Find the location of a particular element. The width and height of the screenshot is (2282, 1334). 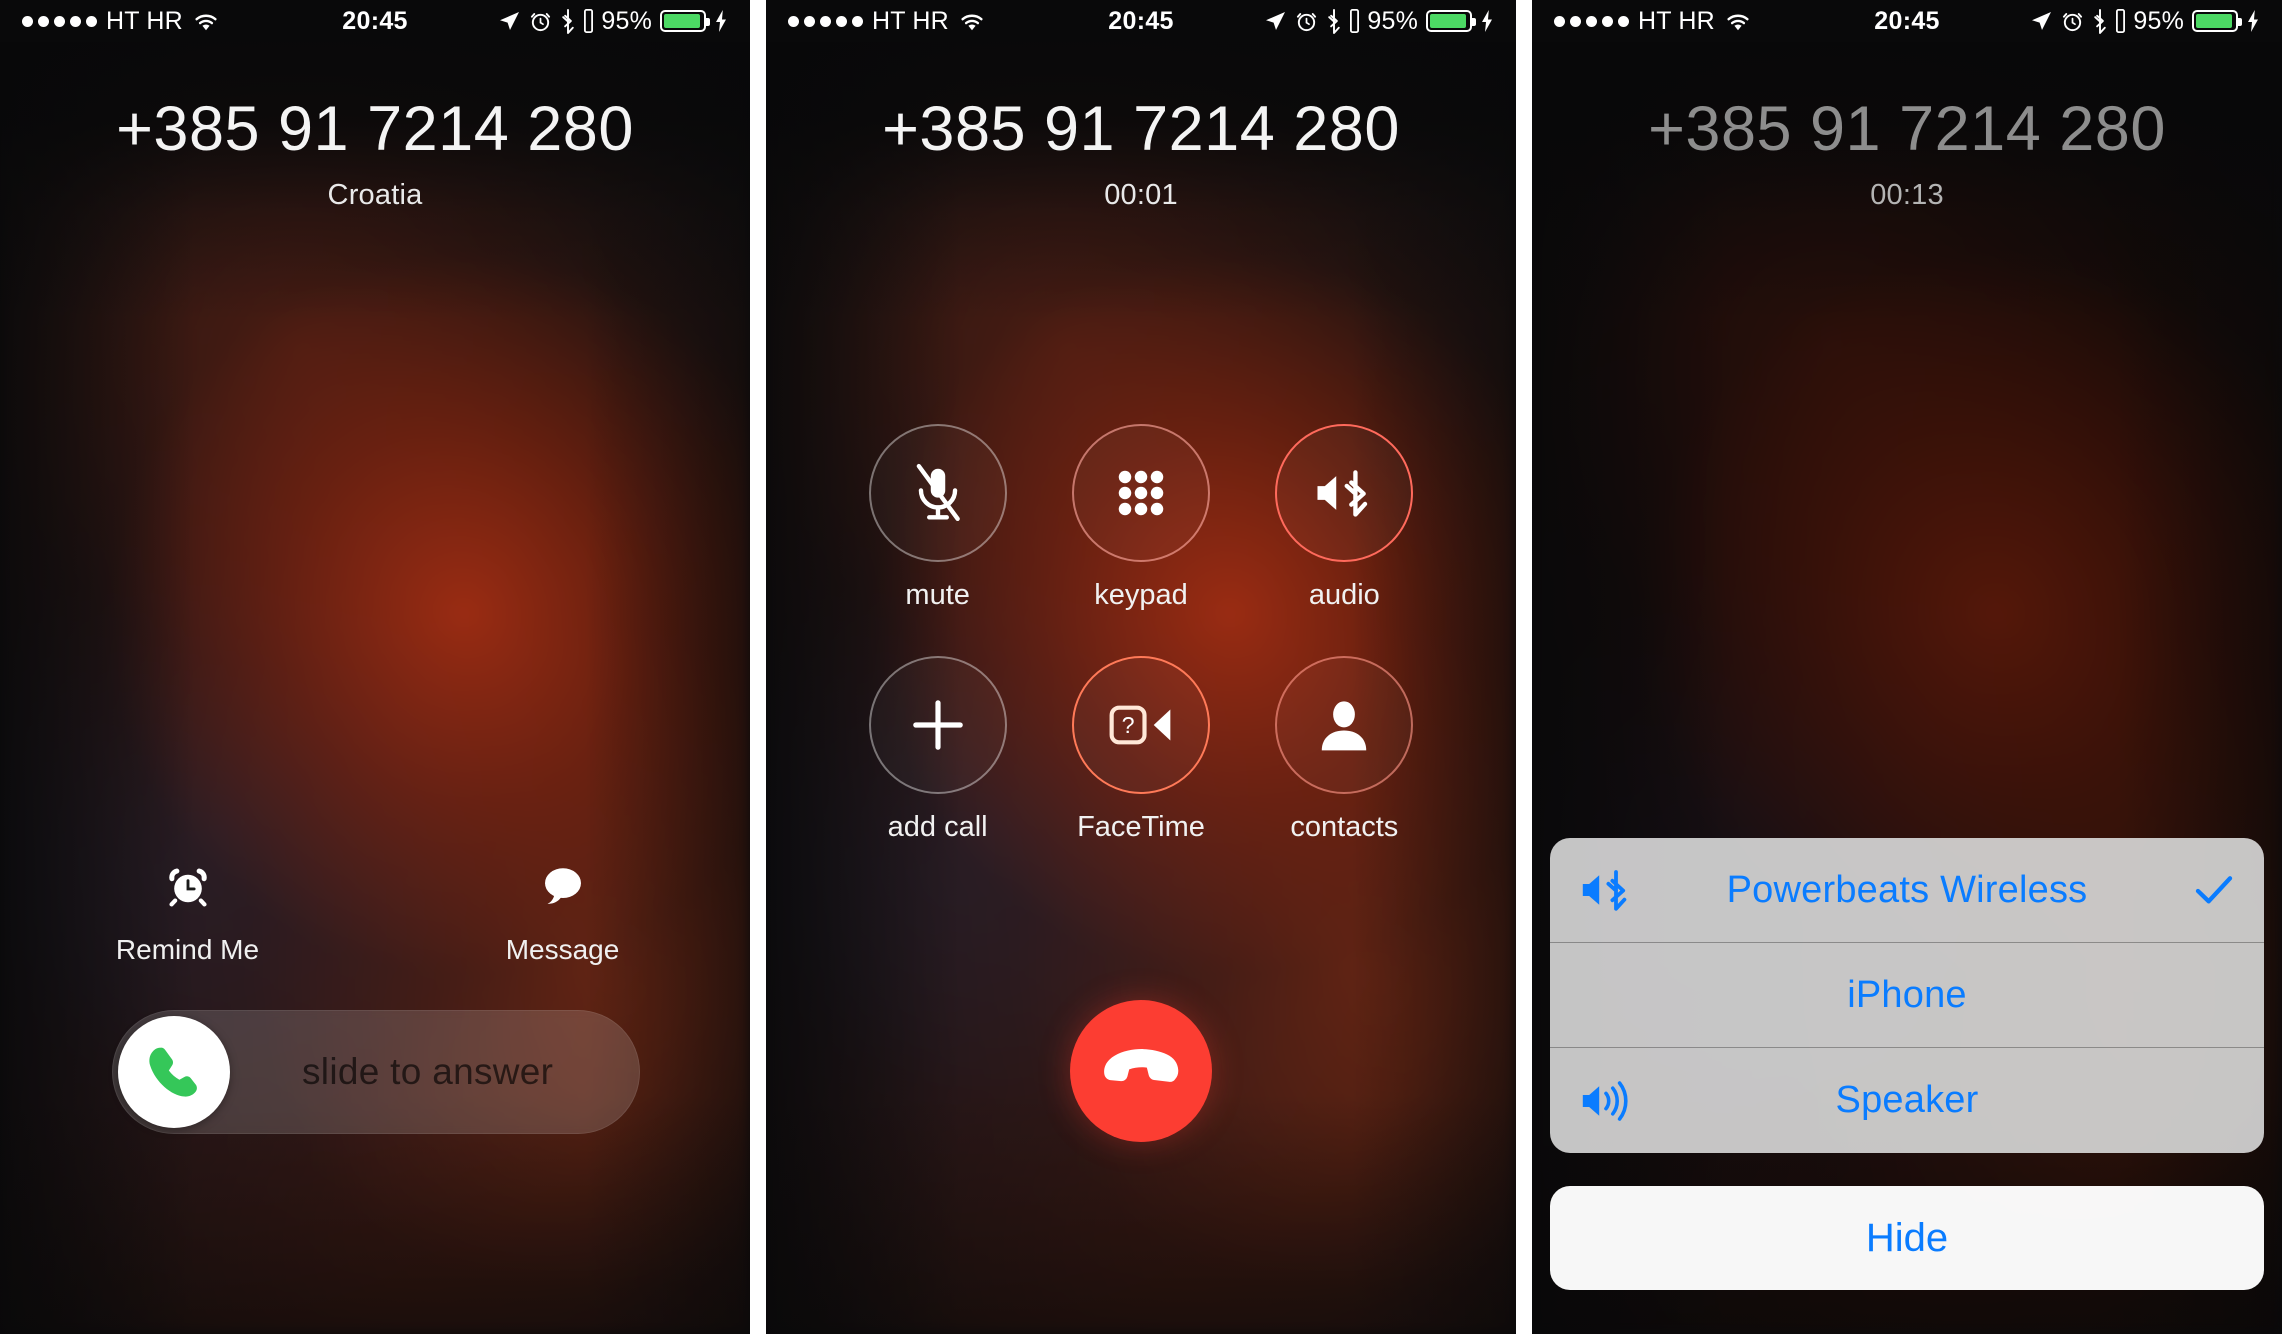

message-bubble-icon is located at coordinates (563, 886).